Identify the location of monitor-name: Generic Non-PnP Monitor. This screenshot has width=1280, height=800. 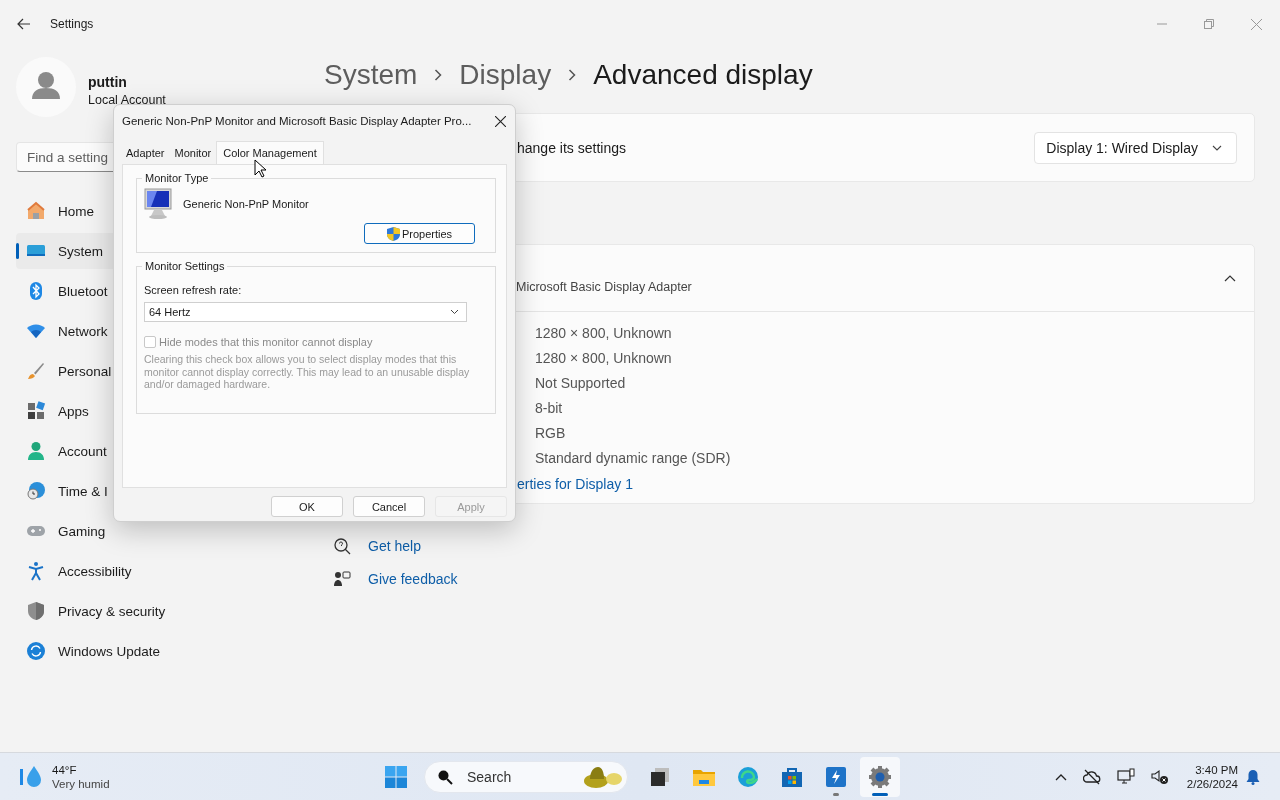
(246, 204).